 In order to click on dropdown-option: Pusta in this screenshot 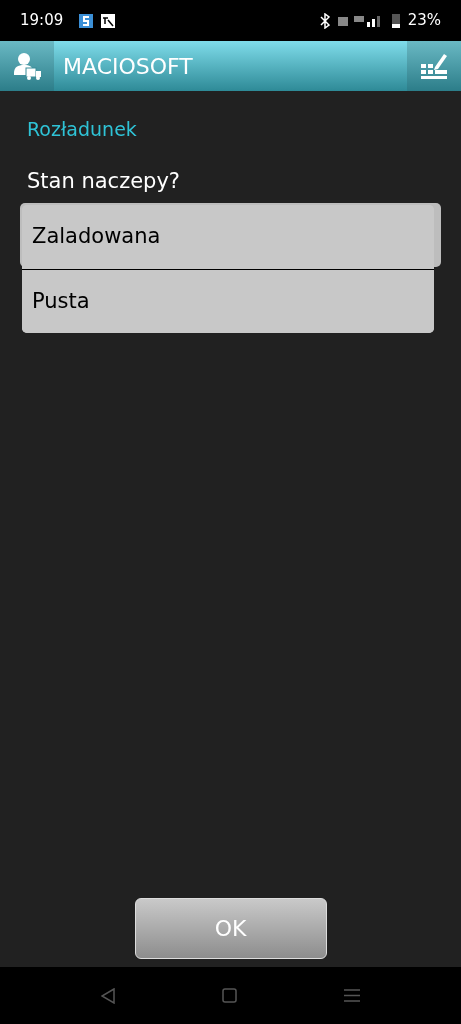, I will do `click(228, 301)`.